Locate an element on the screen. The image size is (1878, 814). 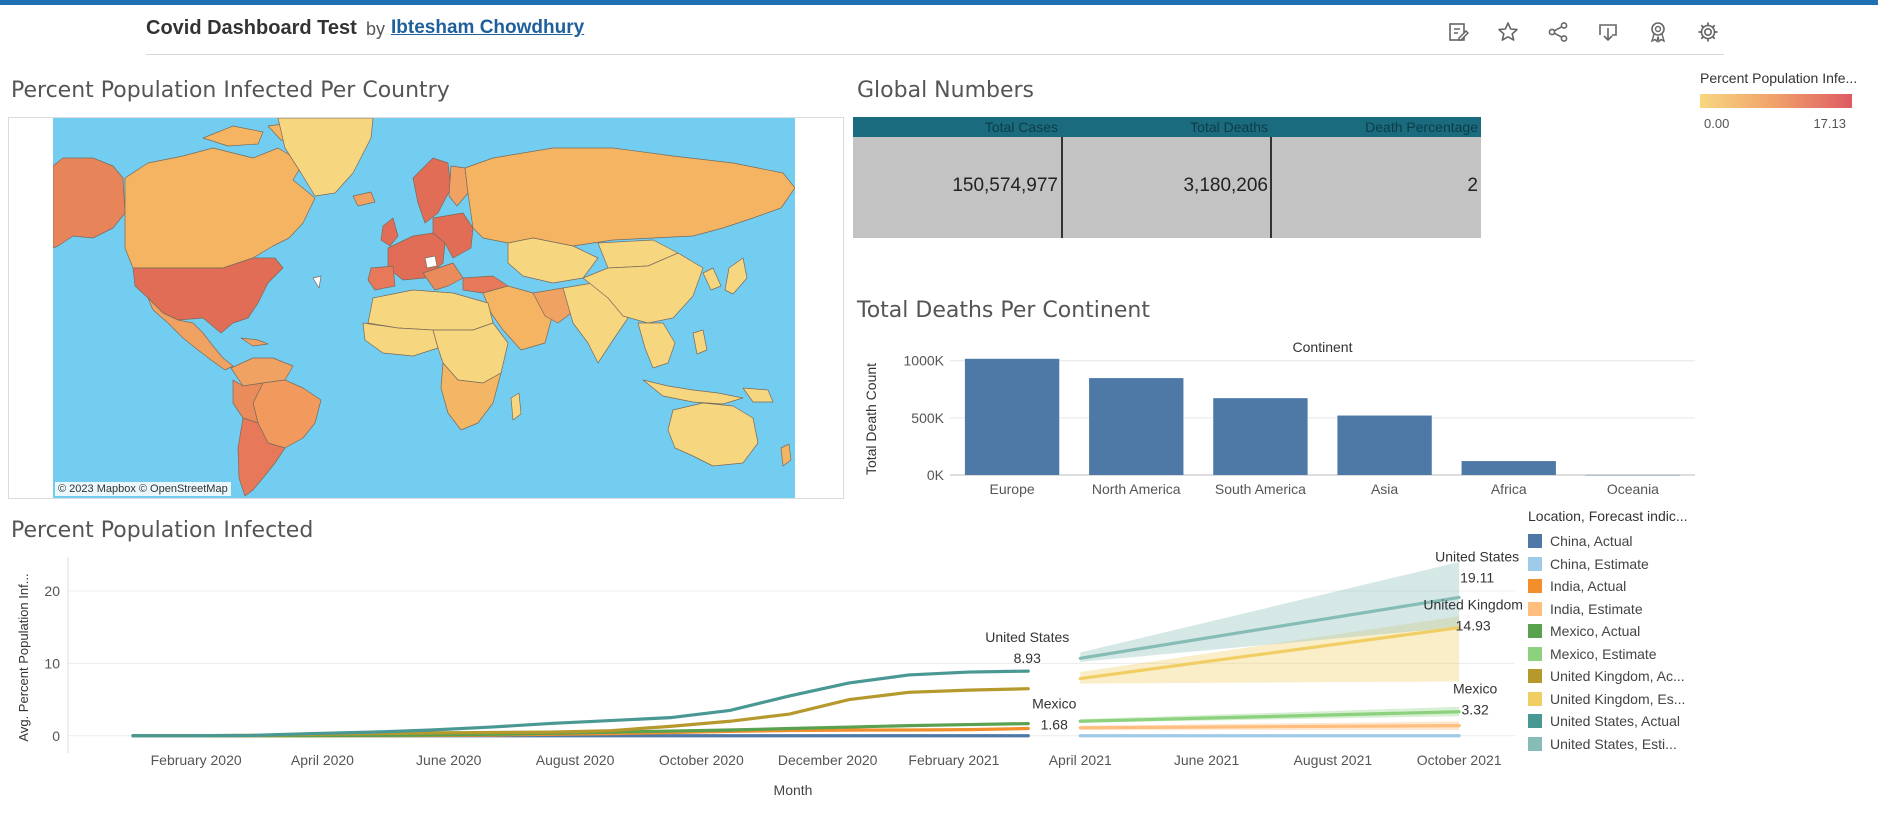
region-north-africa is located at coordinates (430, 310).